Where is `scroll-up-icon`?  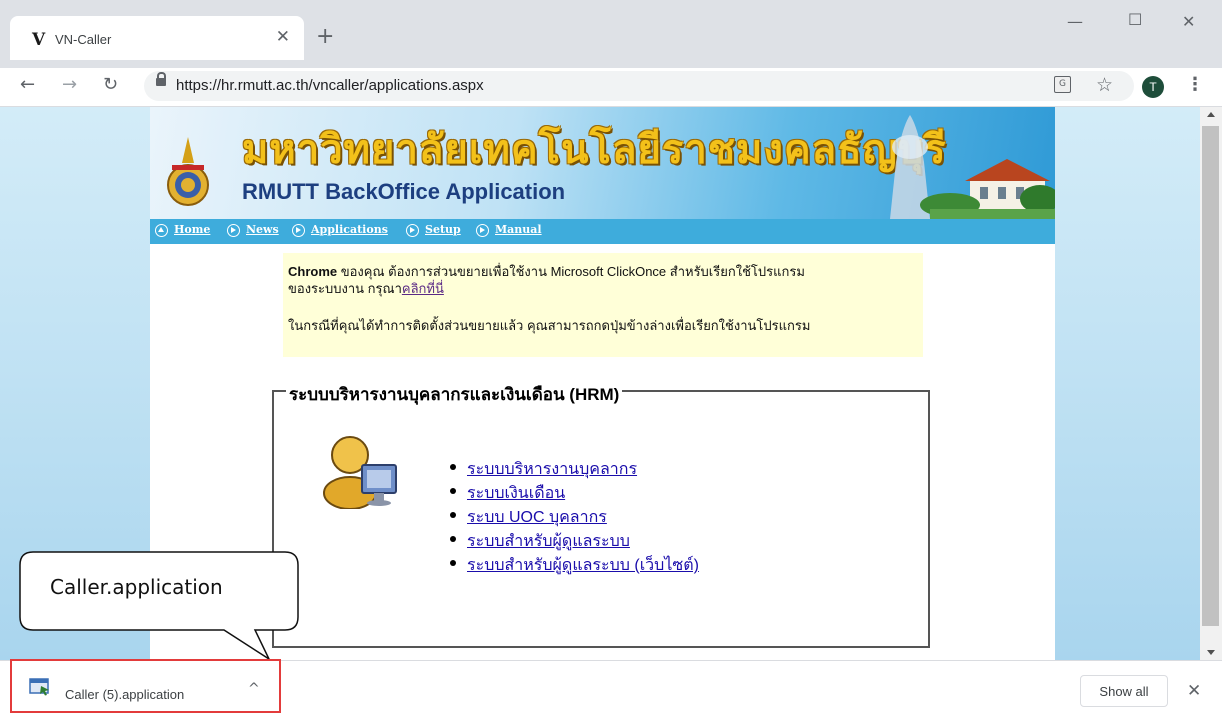
scroll-up-icon is located at coordinates (1211, 114).